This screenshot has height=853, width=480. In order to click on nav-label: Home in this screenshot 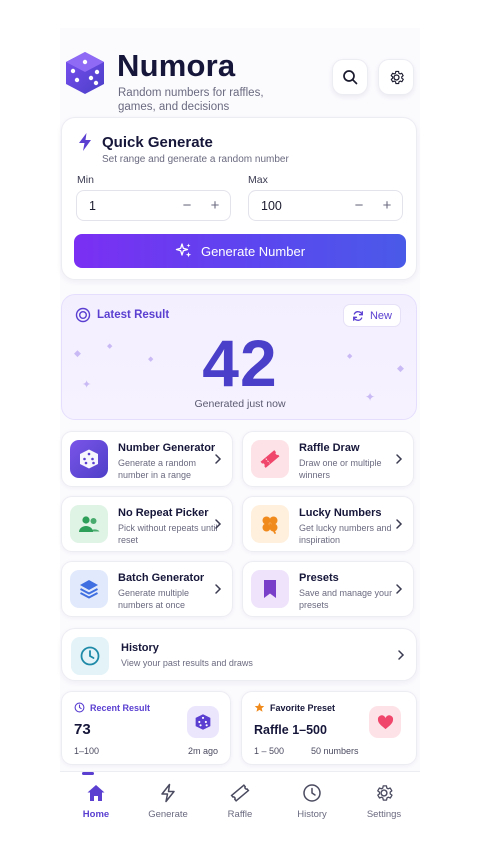, I will do `click(96, 814)`.